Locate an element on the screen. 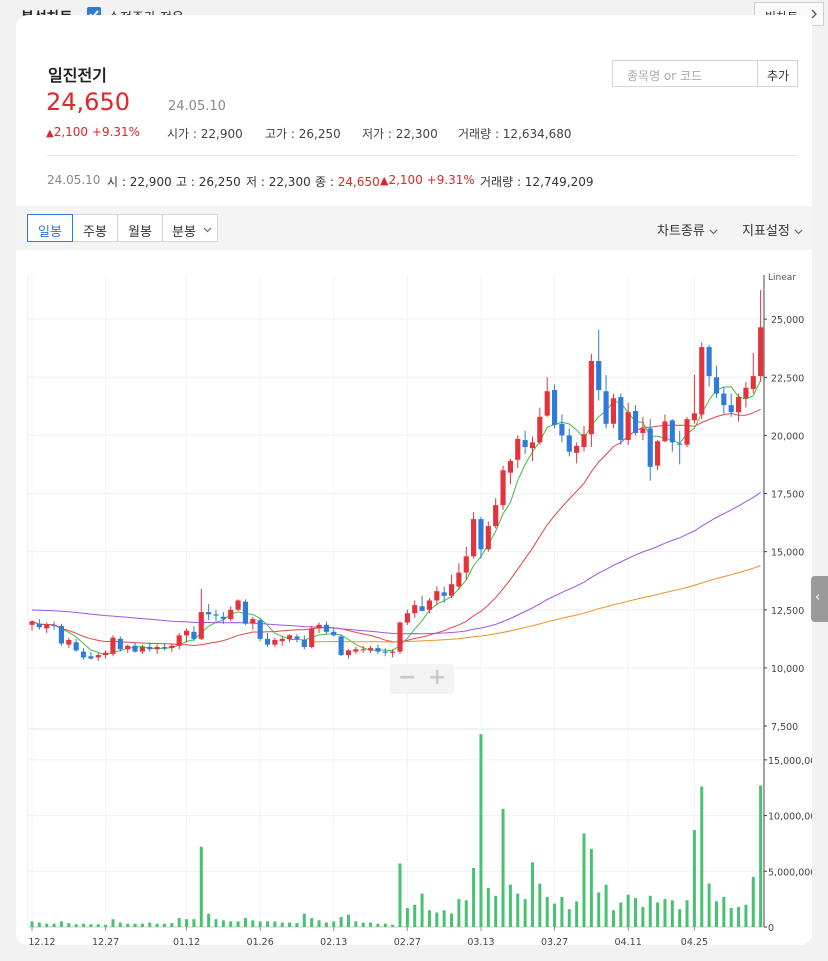 The image size is (828, 961). side-panel-toggle: ‹ is located at coordinates (819, 599).